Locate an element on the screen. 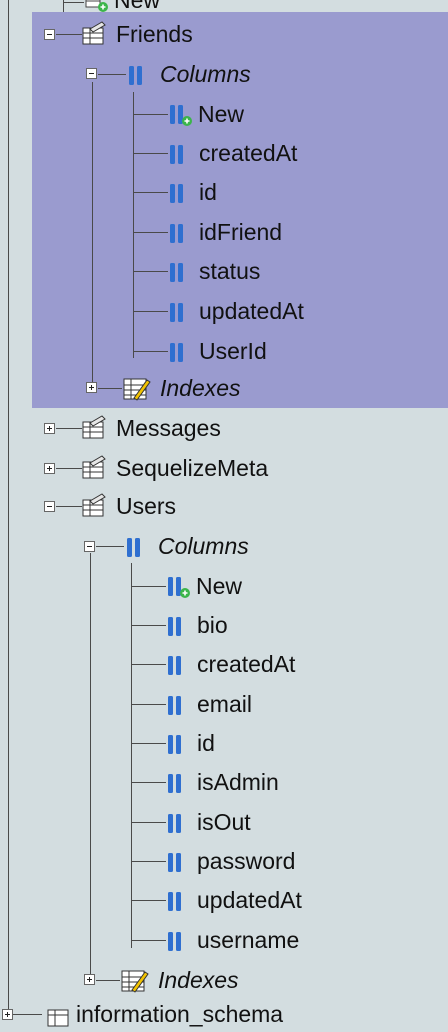 The width and height of the screenshot is (448, 1032). tree-item-label: UserId is located at coordinates (233, 351).